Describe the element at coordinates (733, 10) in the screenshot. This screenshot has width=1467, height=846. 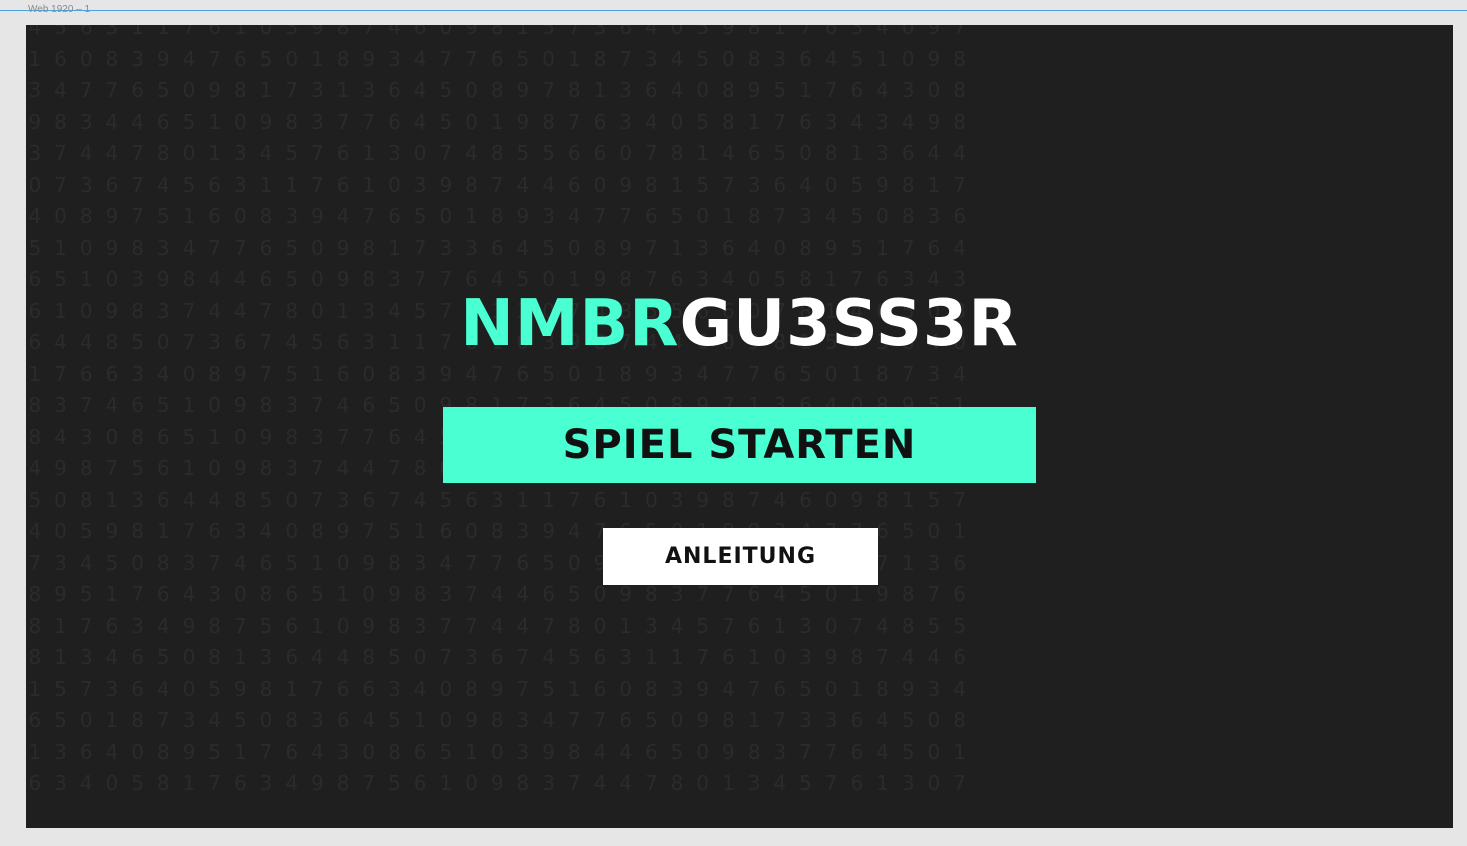
I see `artboard-guide-line` at that location.